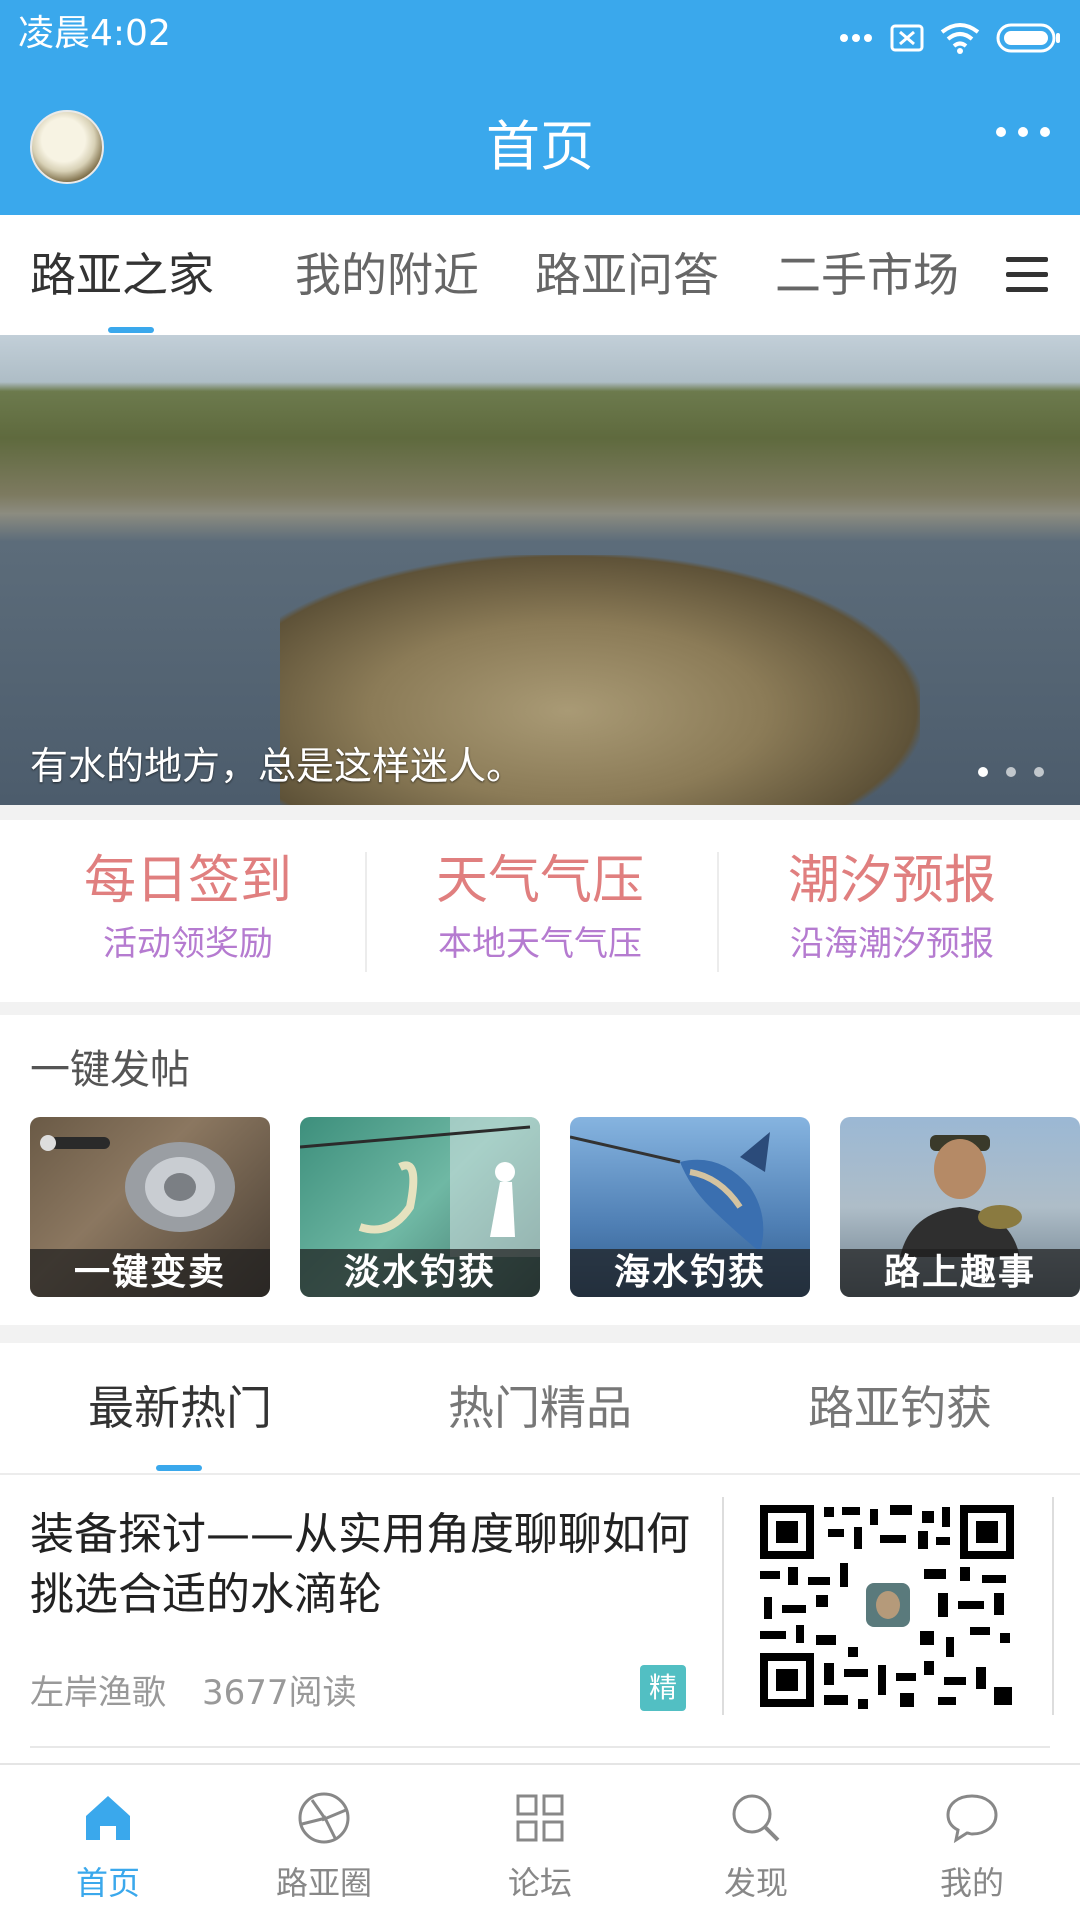 The width and height of the screenshot is (1080, 1922). I want to click on nav-discover: 发现, so click(756, 1843).